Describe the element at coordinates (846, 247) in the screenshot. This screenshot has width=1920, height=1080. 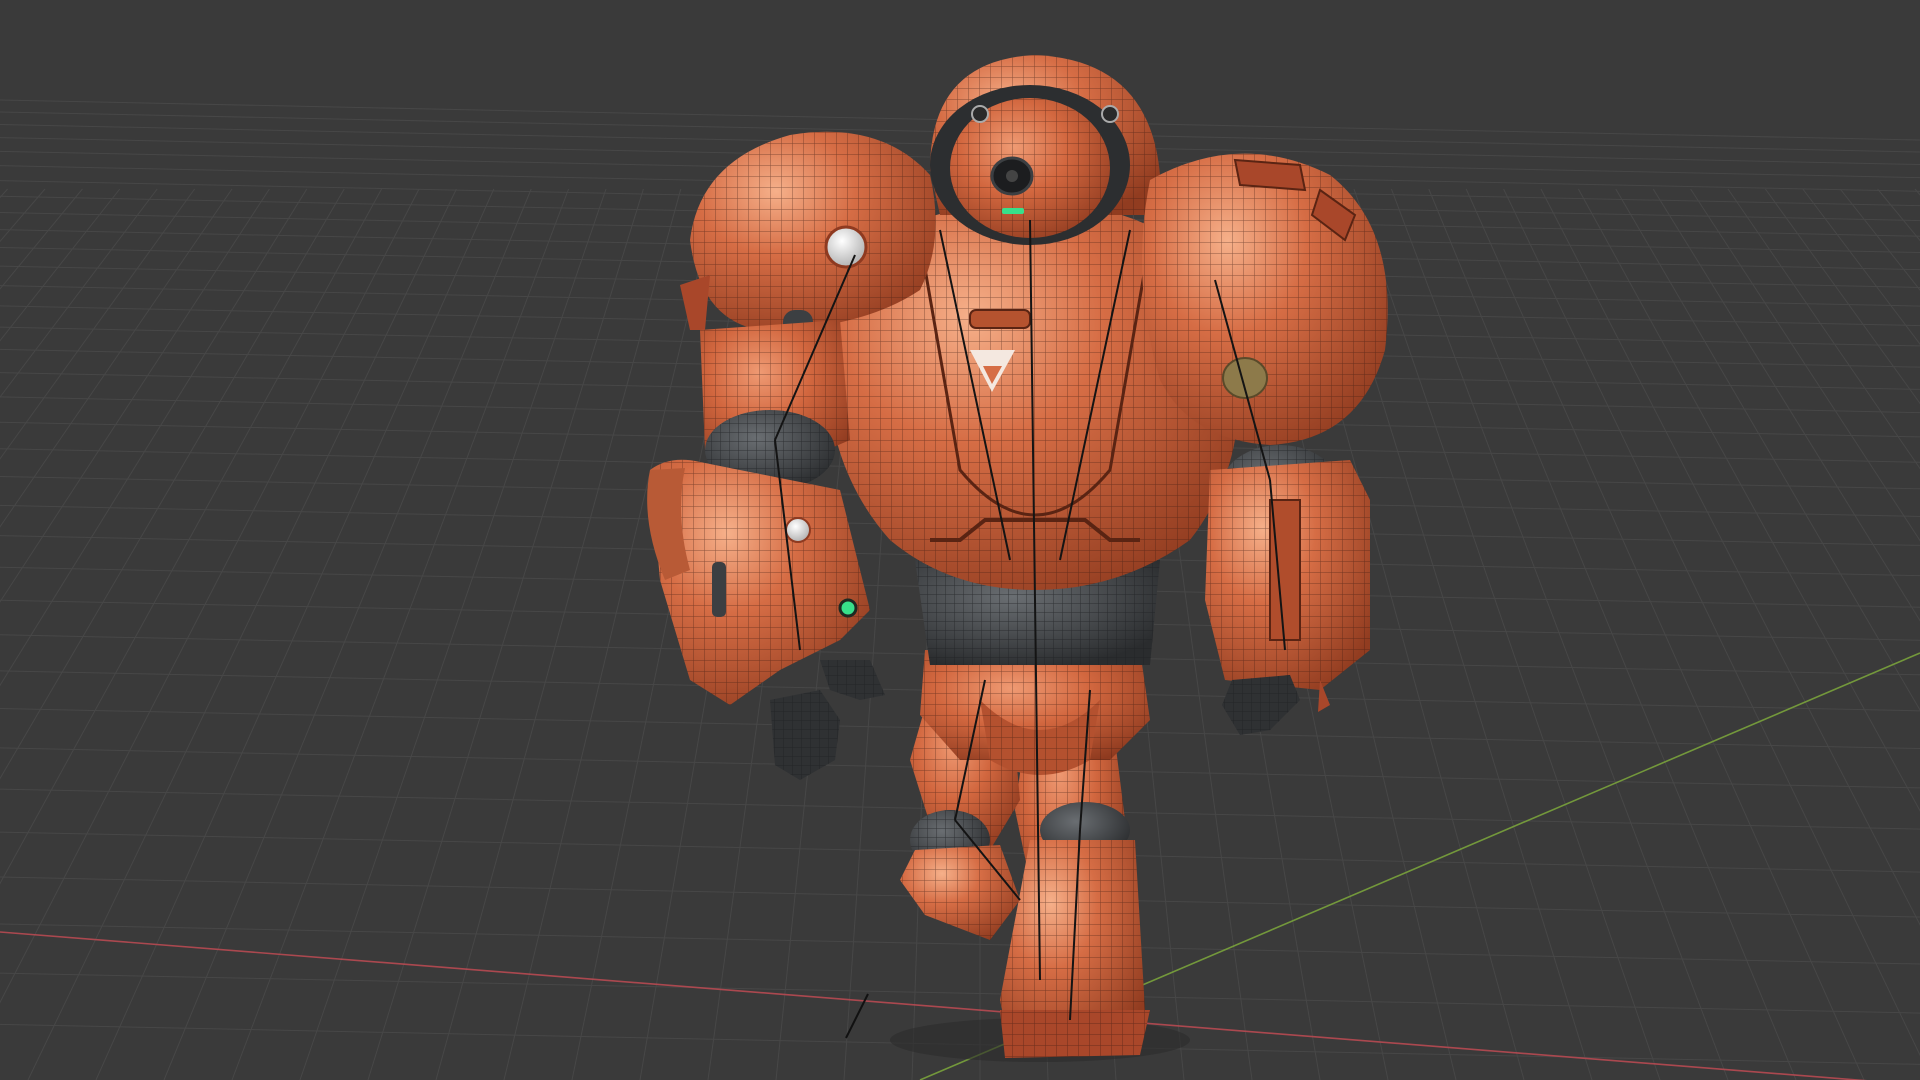
I see `shoulder-light-icon` at that location.